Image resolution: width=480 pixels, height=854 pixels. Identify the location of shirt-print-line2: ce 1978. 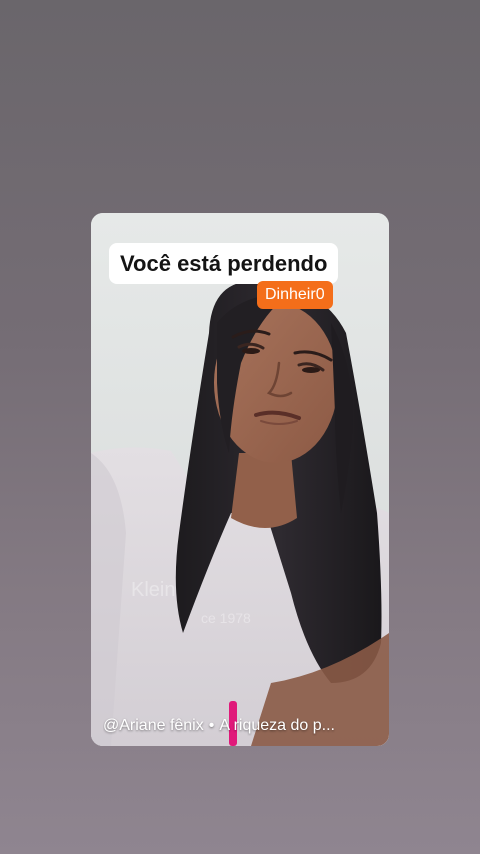
(226, 618).